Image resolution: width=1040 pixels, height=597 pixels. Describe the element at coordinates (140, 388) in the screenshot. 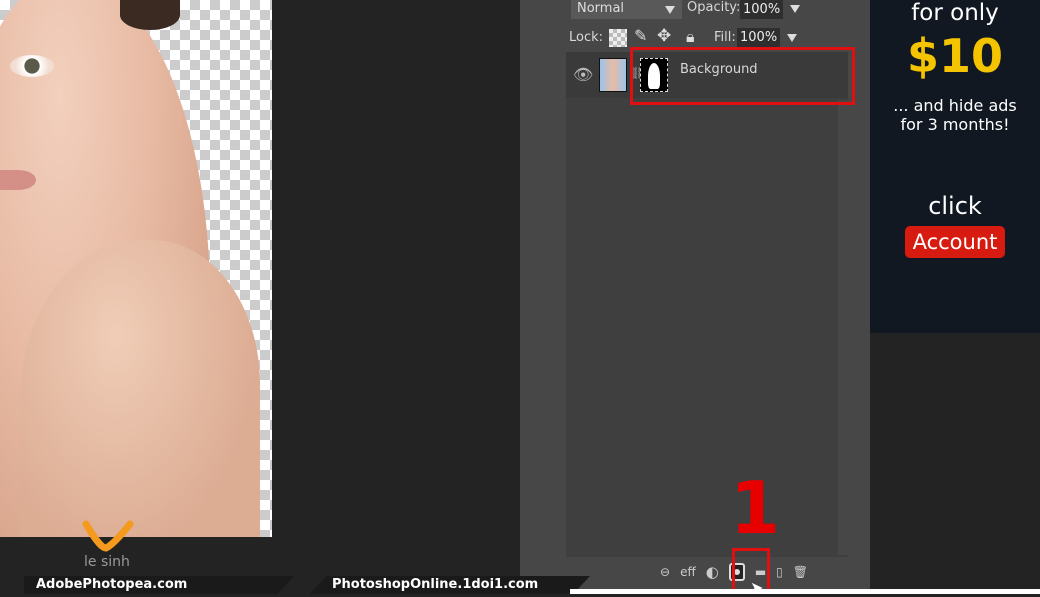

I see `shoulder` at that location.